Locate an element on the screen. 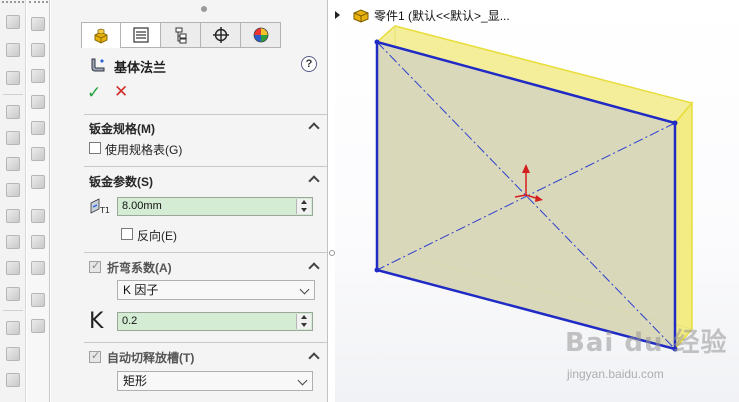 This screenshot has height=402, width=739. rib-icon is located at coordinates (38, 182).